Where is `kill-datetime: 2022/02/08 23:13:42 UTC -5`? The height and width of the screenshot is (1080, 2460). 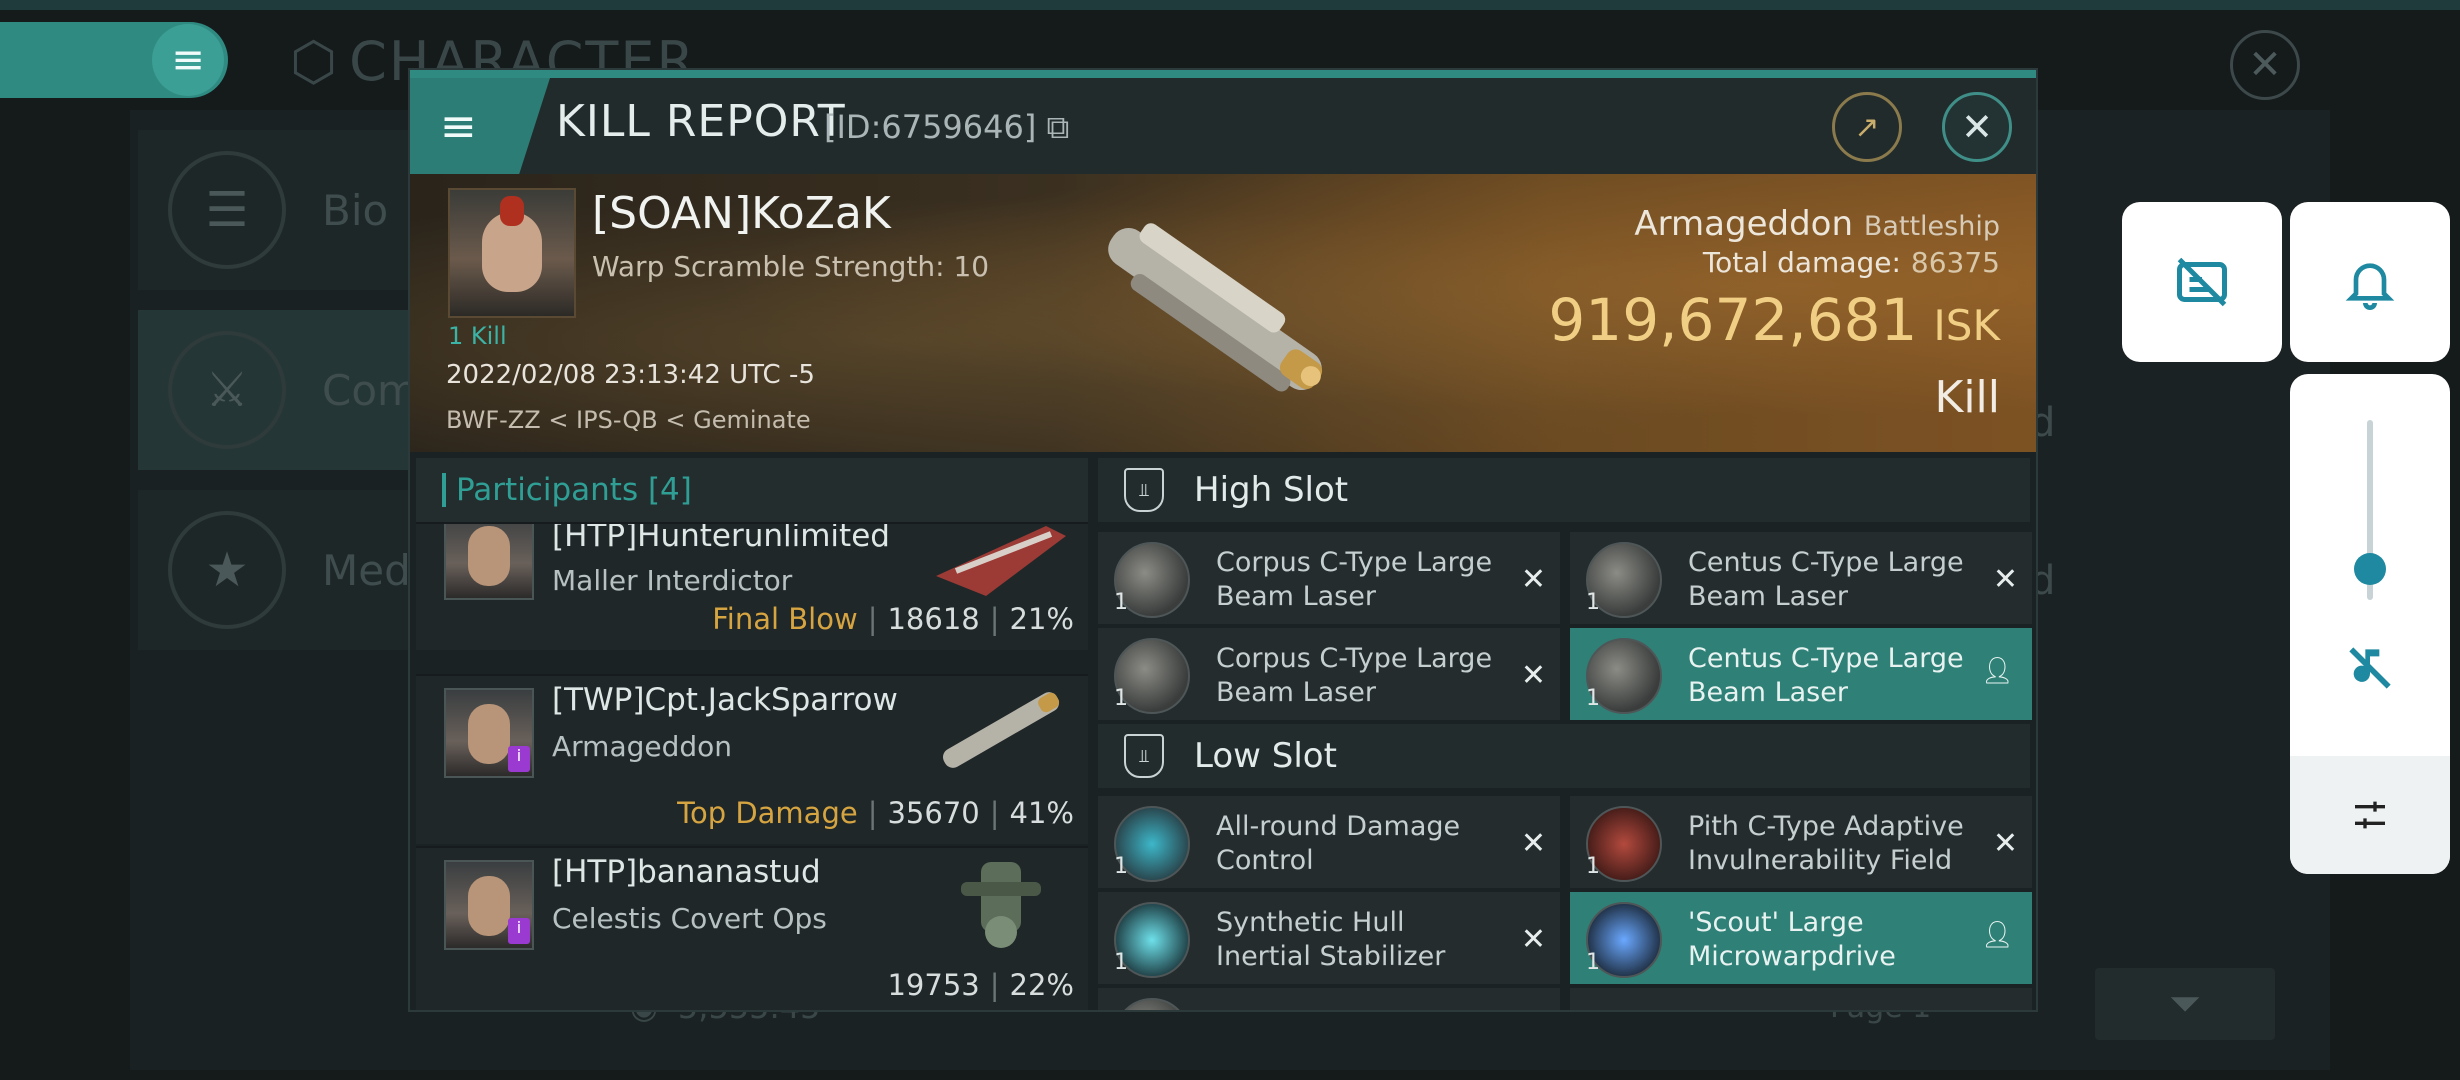 kill-datetime: 2022/02/08 23:13:42 UTC -5 is located at coordinates (630, 375).